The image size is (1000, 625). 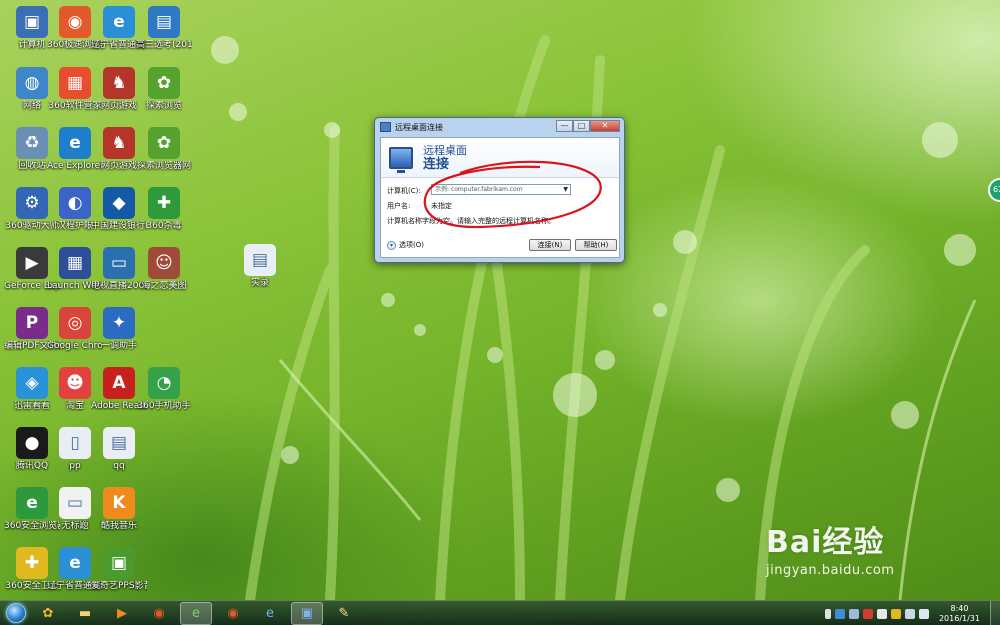 I want to click on tray-help-icon, so click(x=839, y=613).